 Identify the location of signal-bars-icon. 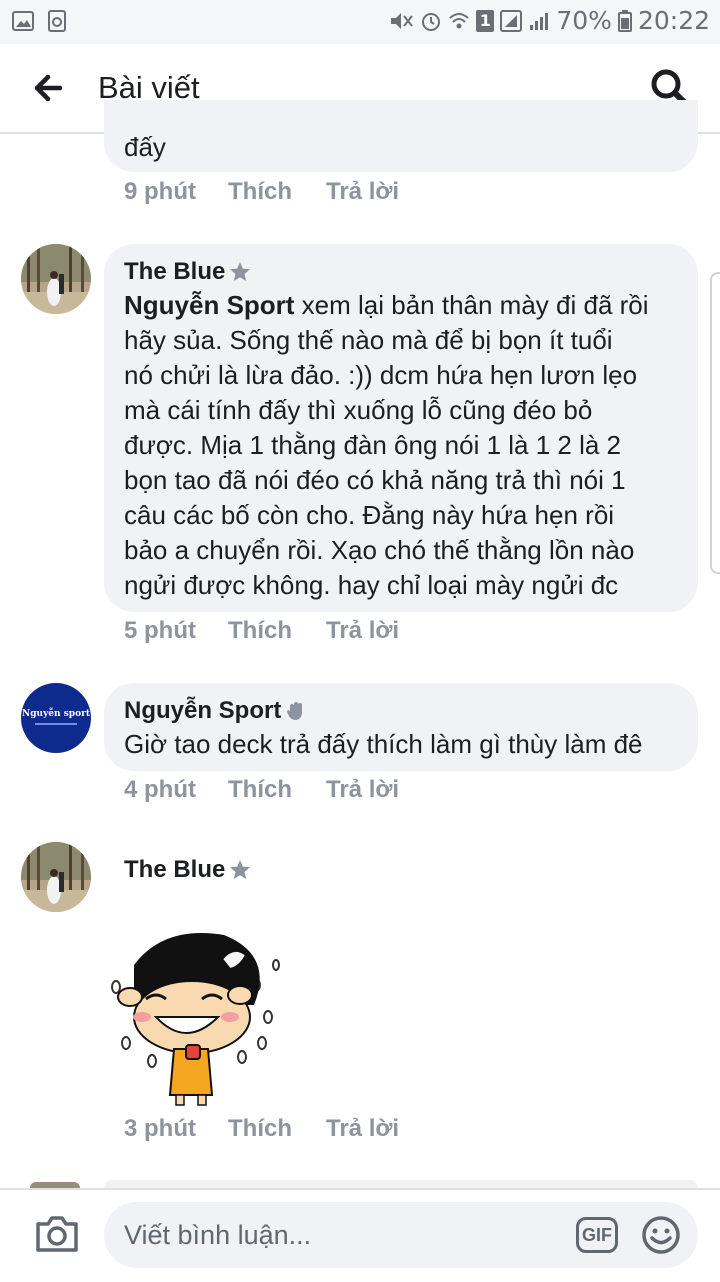
(539, 21).